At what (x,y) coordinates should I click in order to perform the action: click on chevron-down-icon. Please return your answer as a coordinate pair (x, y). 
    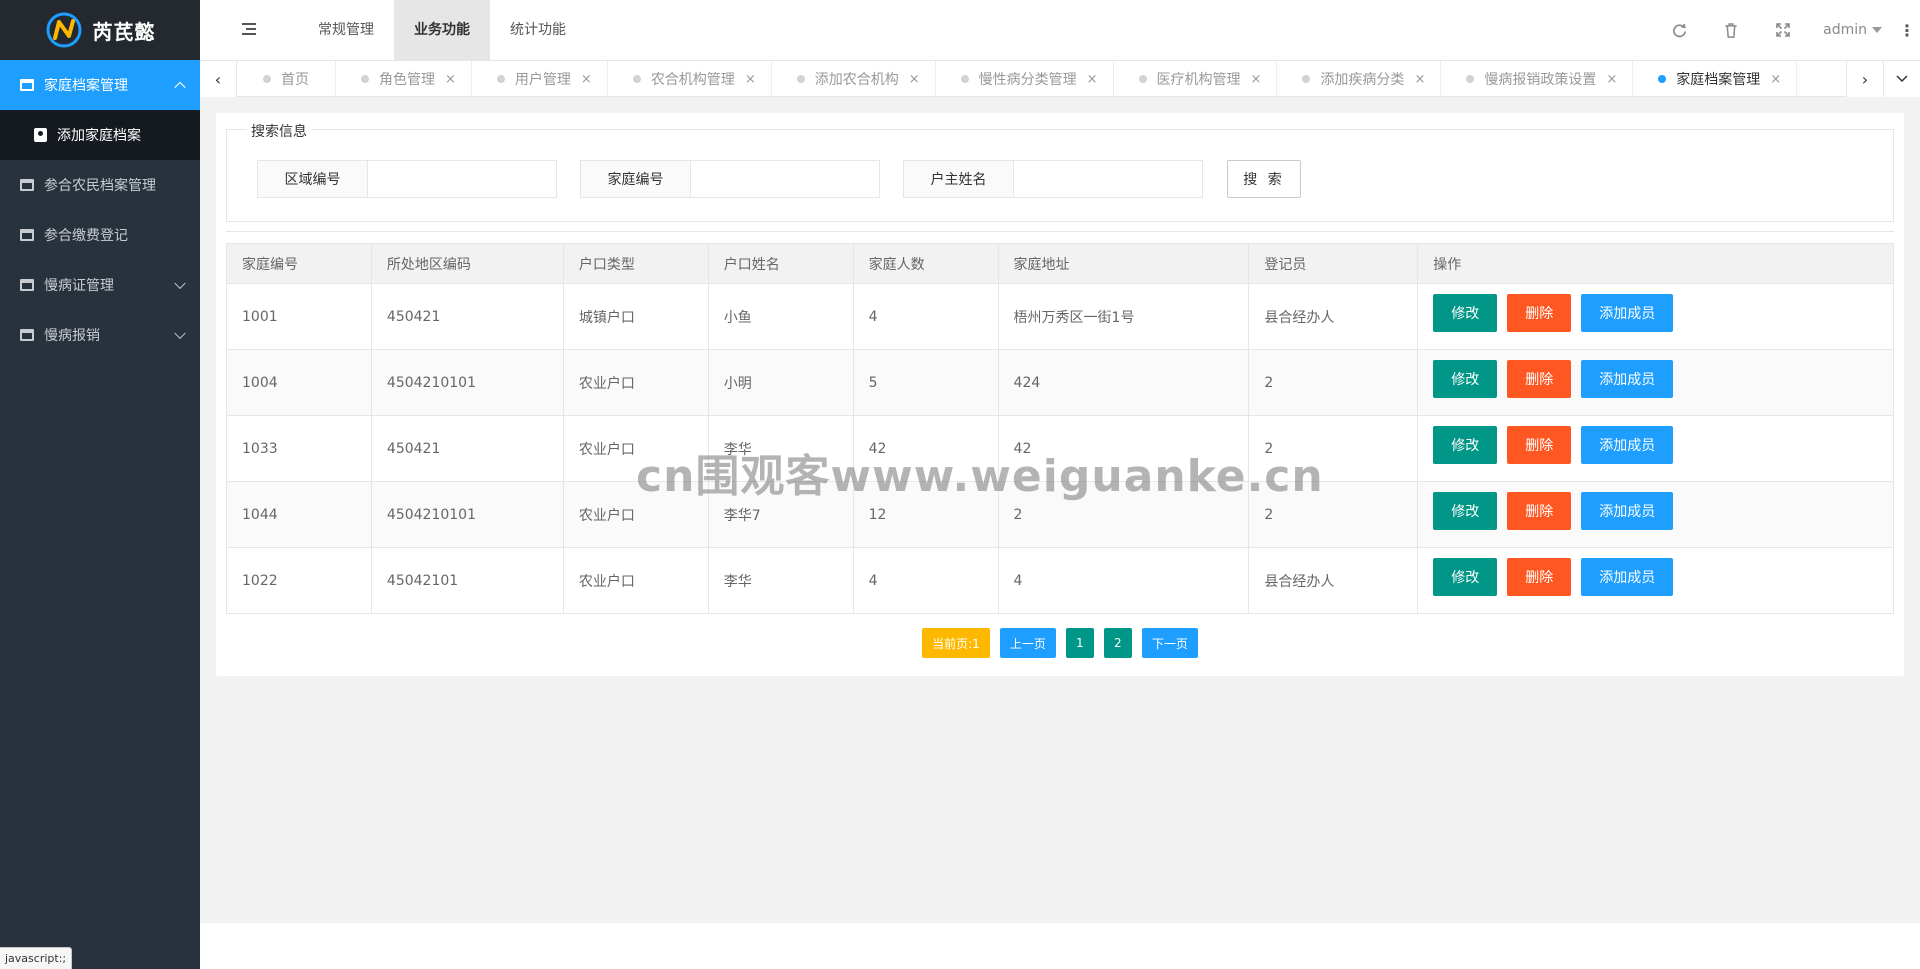
    Looking at the image, I should click on (1901, 79).